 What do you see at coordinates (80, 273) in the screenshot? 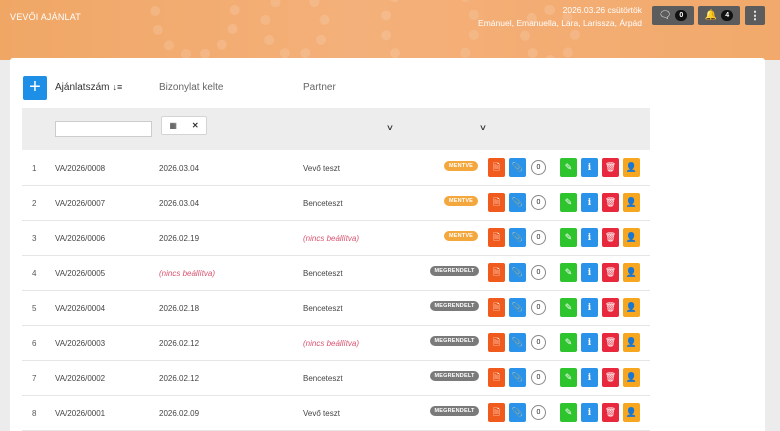
I see `offer-number: VA/2026/0005` at bounding box center [80, 273].